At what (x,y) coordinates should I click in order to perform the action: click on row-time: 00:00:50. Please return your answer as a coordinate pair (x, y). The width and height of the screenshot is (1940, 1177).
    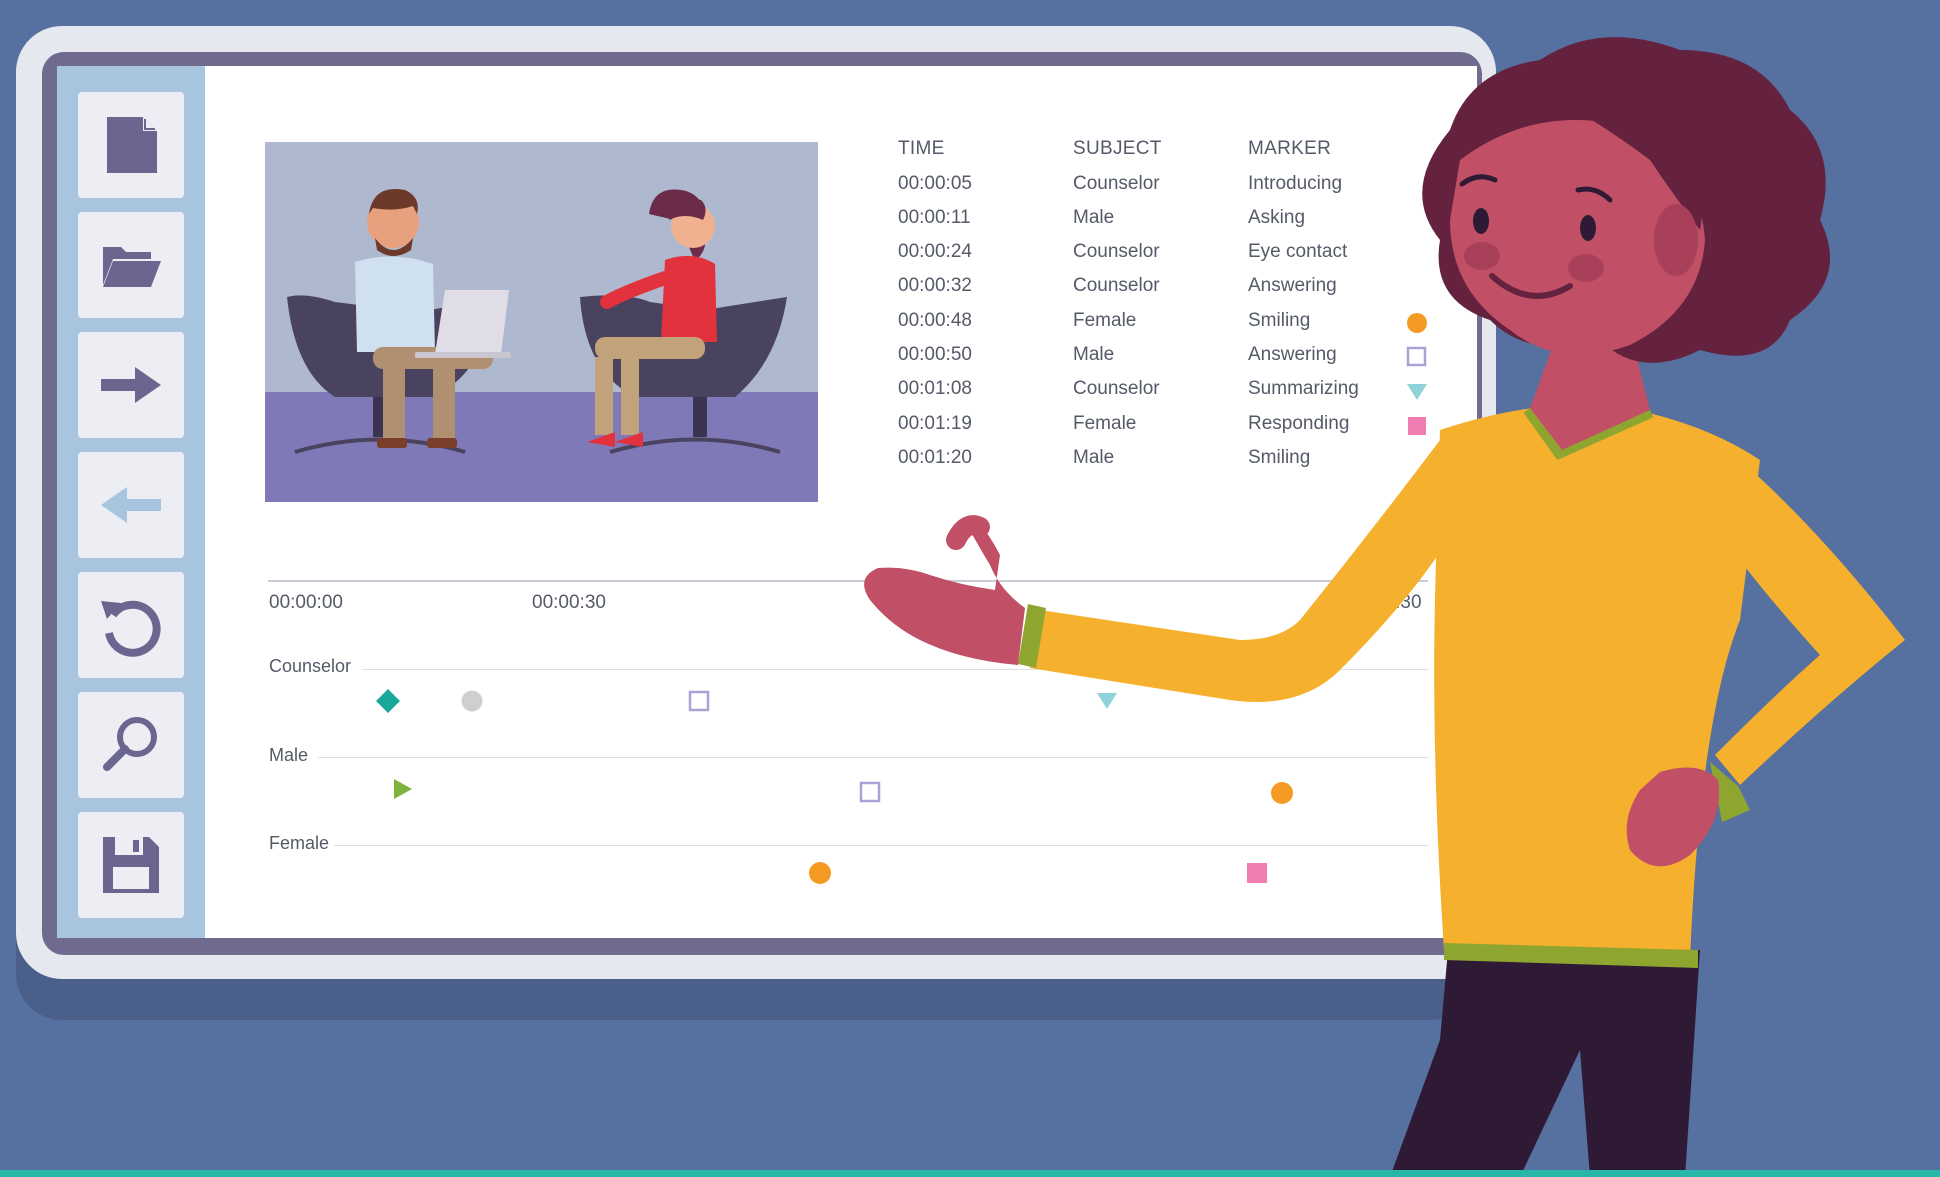
    Looking at the image, I should click on (935, 354).